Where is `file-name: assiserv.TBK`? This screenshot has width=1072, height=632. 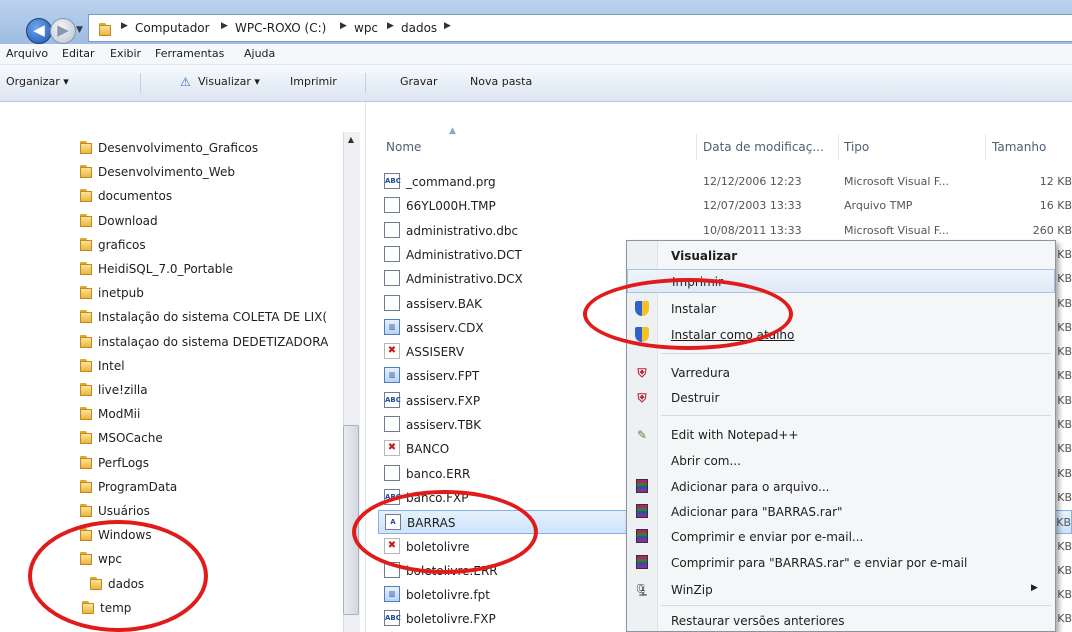
file-name: assiserv.TBK is located at coordinates (444, 425).